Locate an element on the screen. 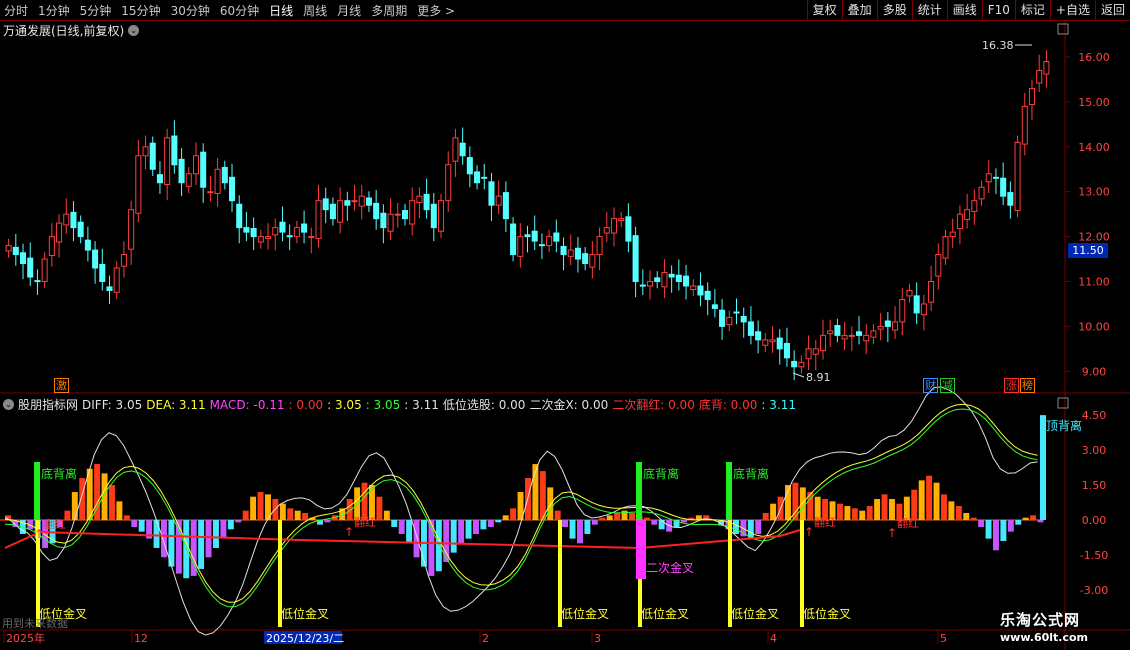 Image resolution: width=1130 pixels, height=650 pixels. top-divergence-label: 顶背离 is located at coordinates (1064, 425).